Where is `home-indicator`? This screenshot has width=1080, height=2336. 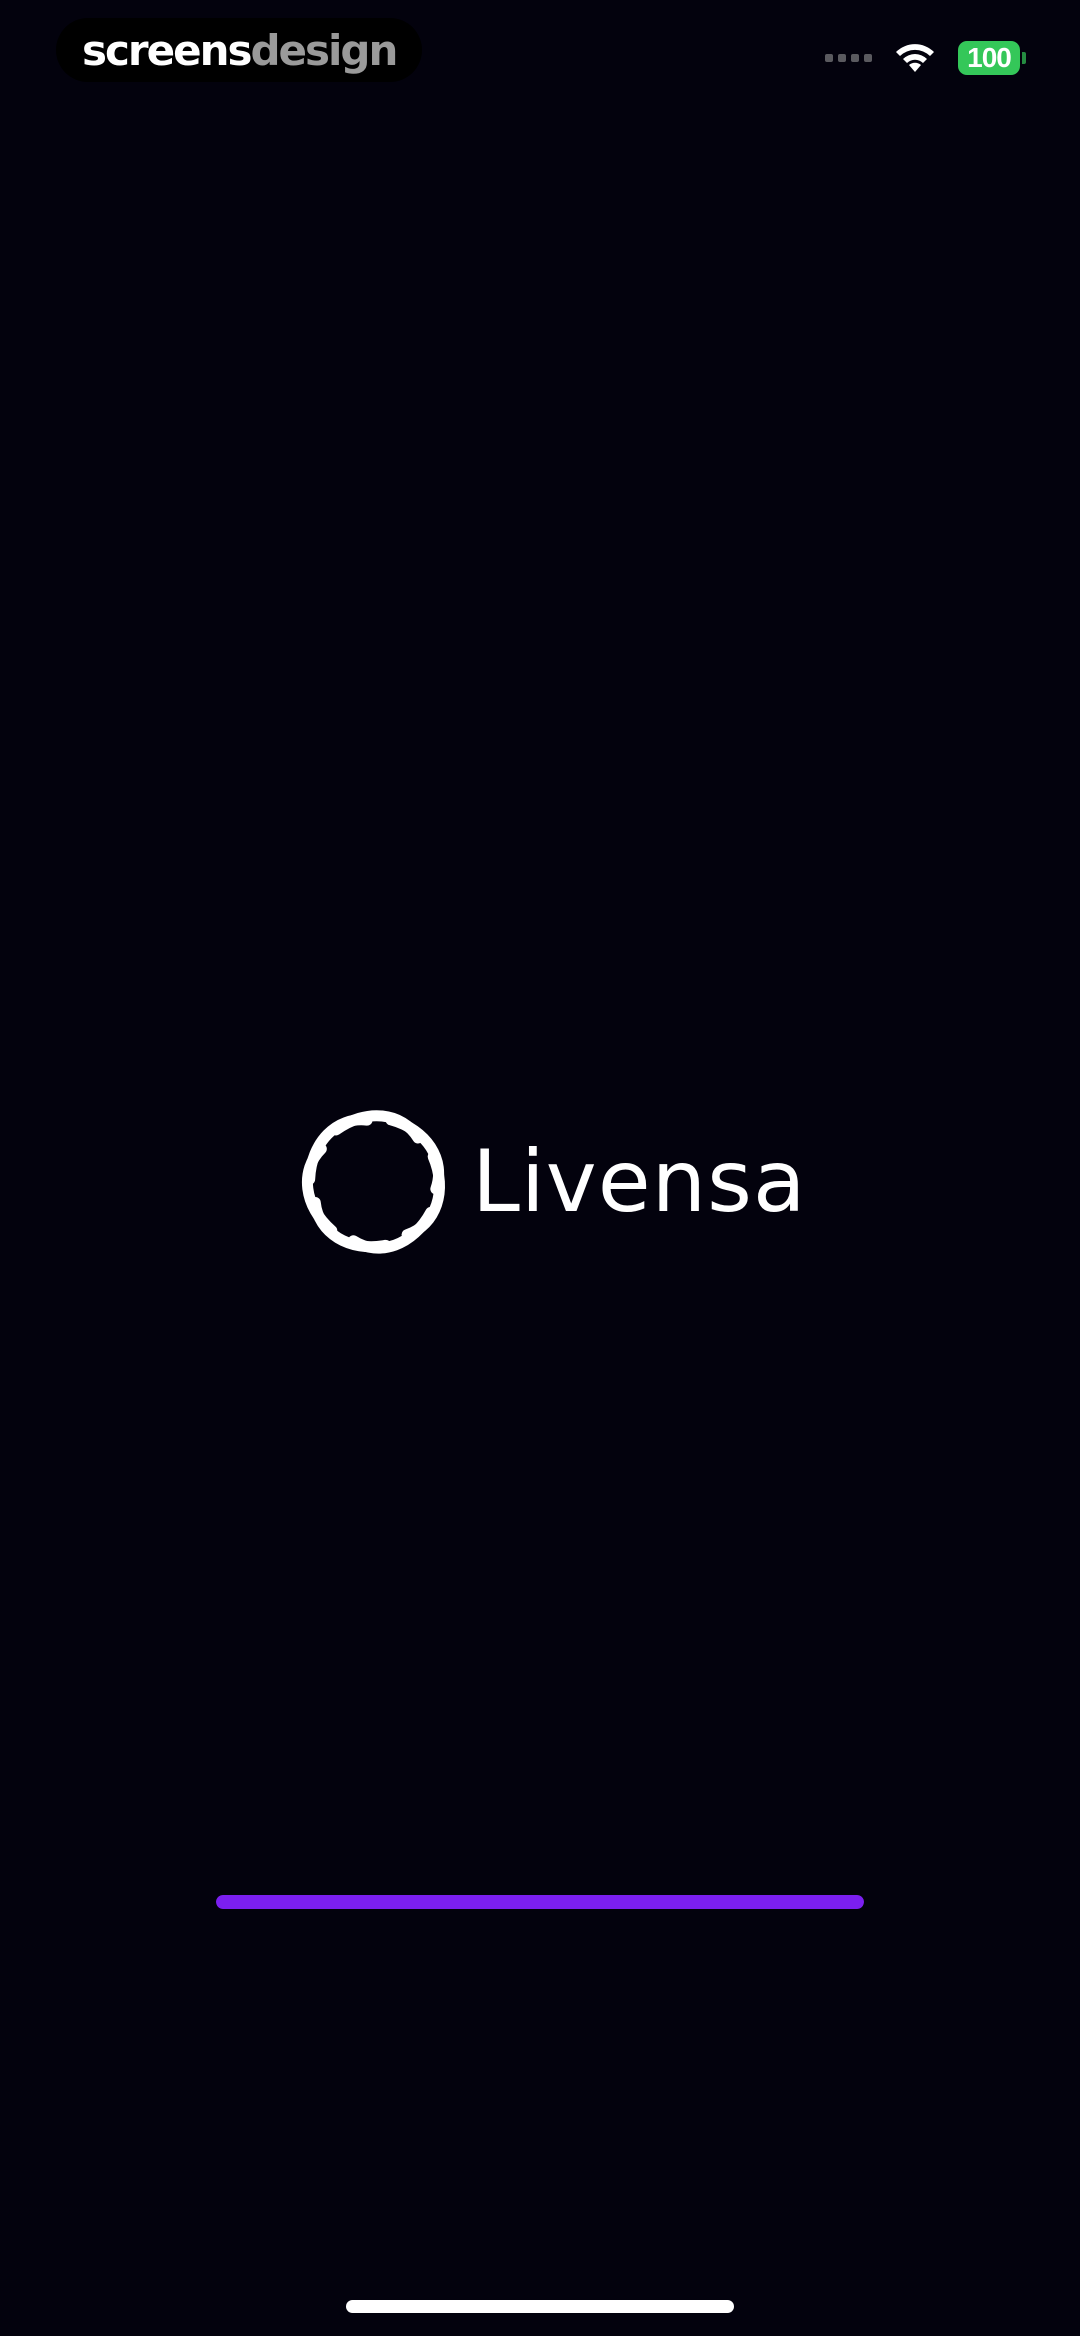
home-indicator is located at coordinates (540, 2306).